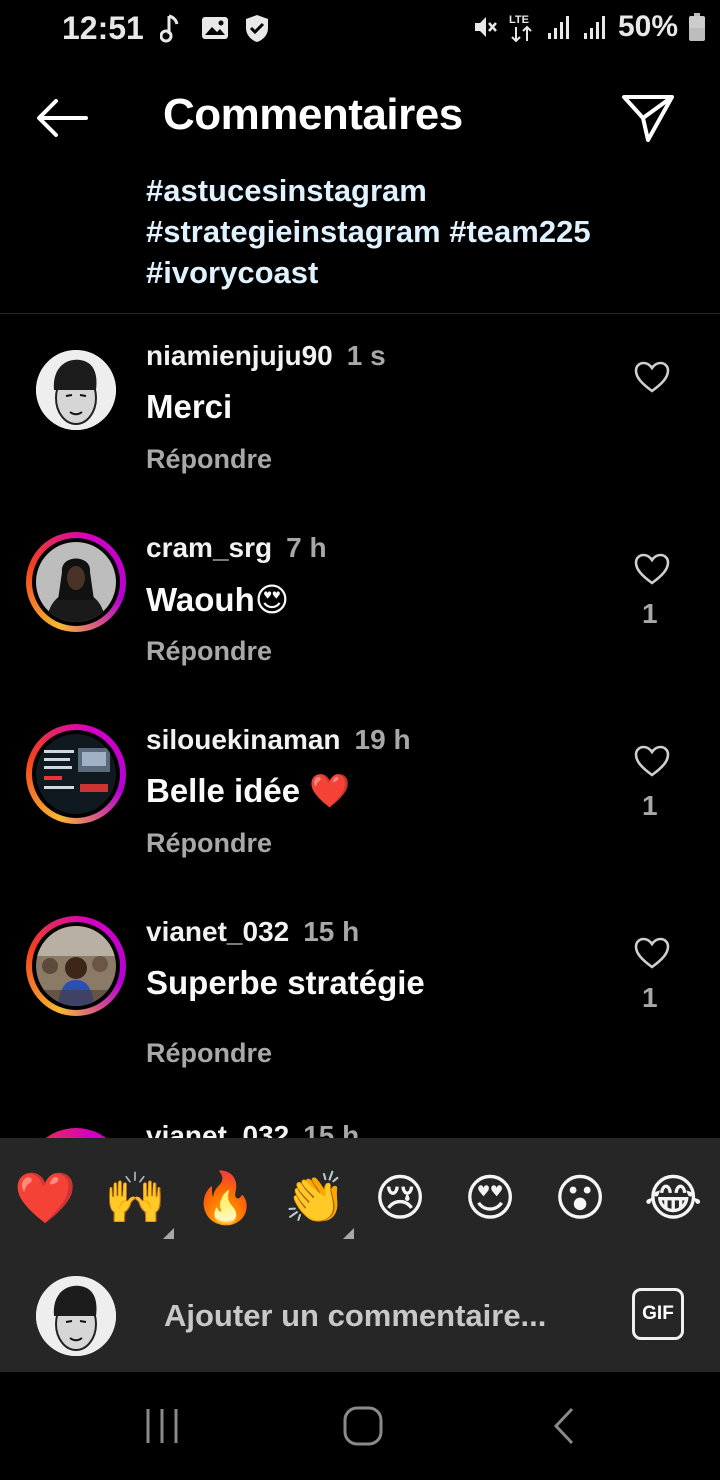  What do you see at coordinates (315, 1198) in the screenshot?
I see `emoji-clapping: 👏` at bounding box center [315, 1198].